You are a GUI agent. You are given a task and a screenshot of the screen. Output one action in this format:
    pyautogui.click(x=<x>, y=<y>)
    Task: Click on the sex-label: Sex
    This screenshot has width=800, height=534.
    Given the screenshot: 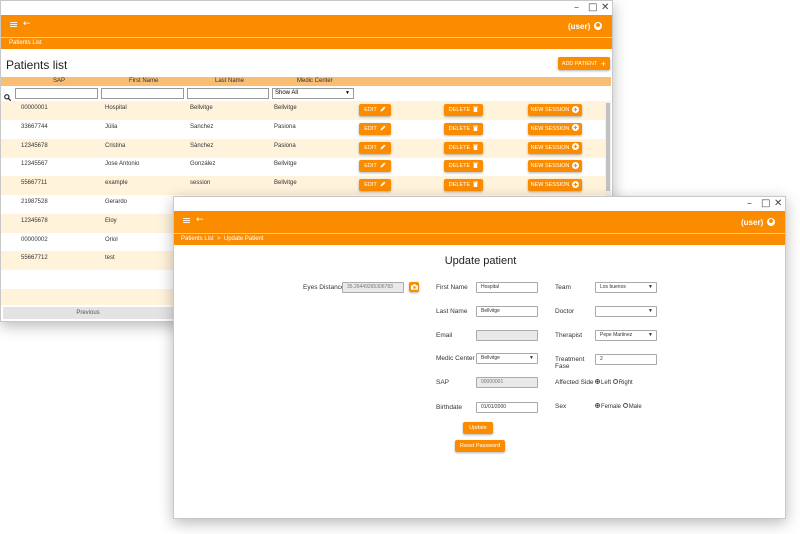 What is the action you would take?
    pyautogui.click(x=561, y=406)
    